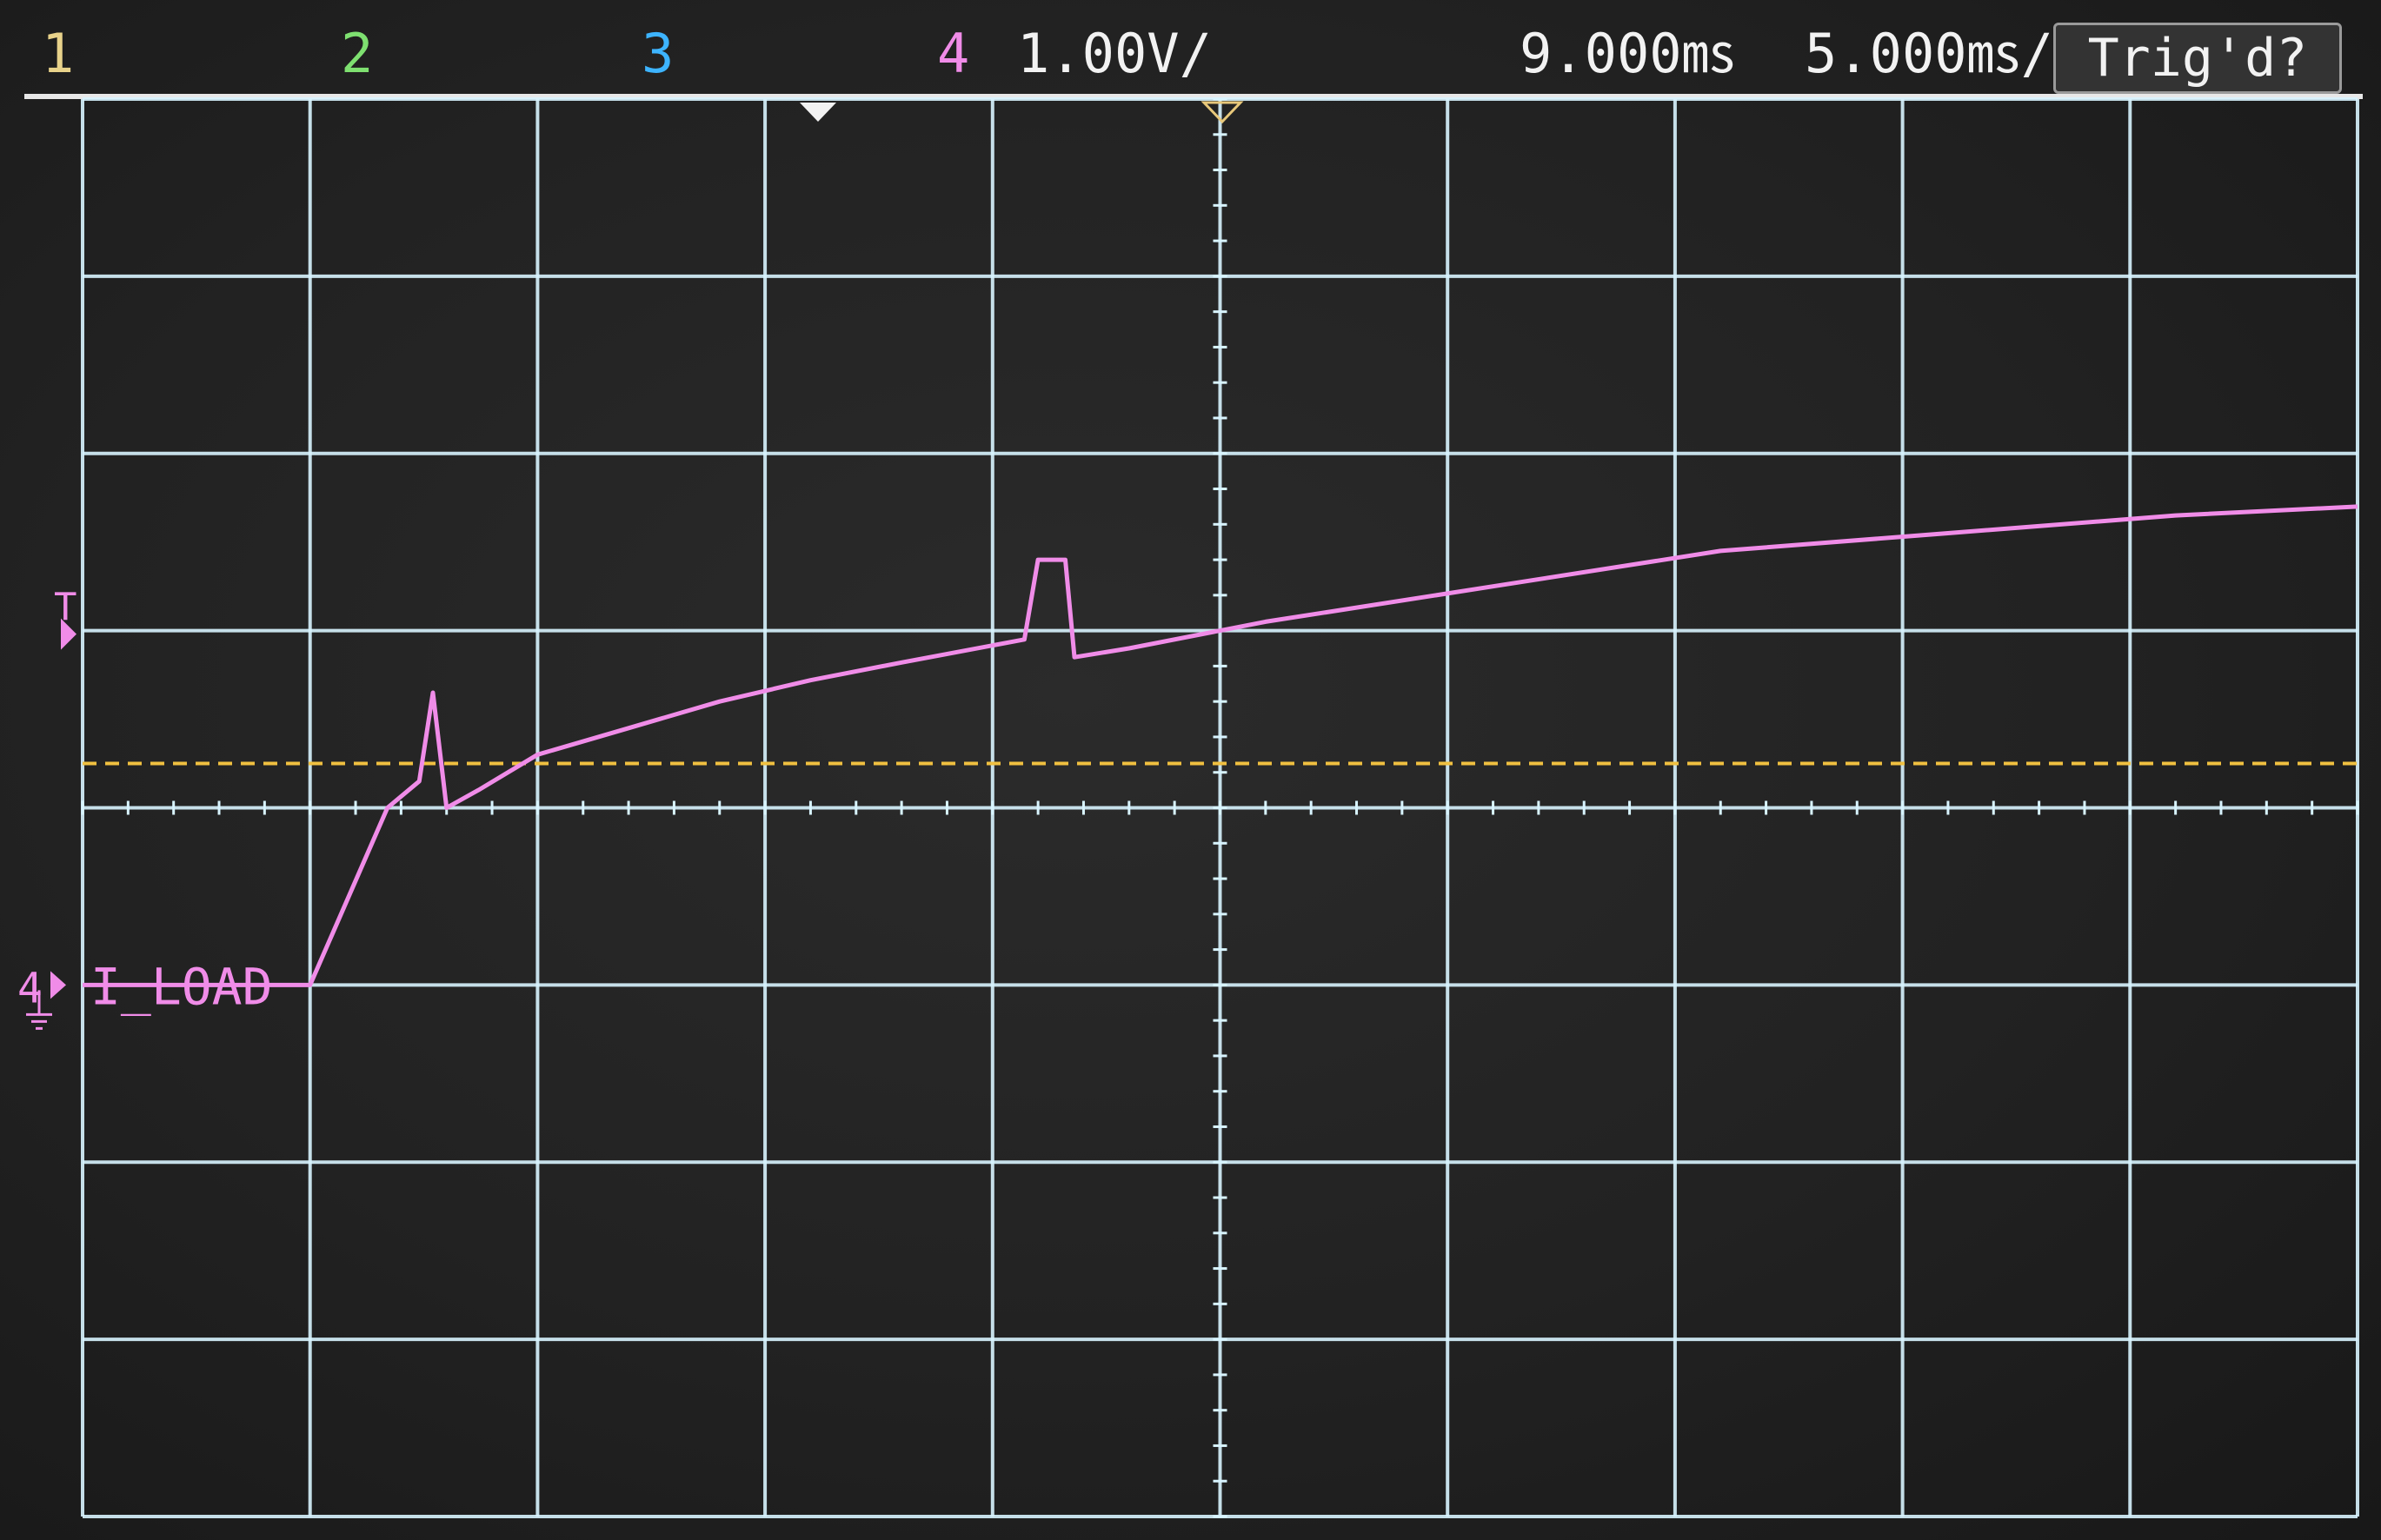 This screenshot has height=1540, width=2381. What do you see at coordinates (818, 112) in the screenshot?
I see `trigger-position-marker-icon` at bounding box center [818, 112].